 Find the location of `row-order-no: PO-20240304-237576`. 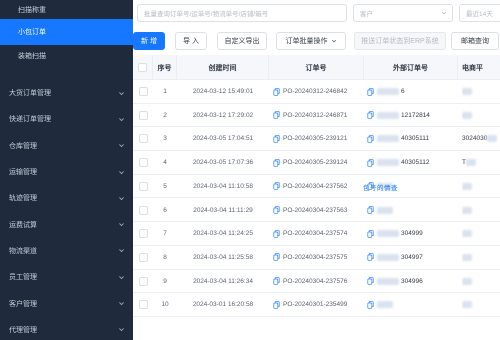

row-order-no: PO-20240304-237576 is located at coordinates (315, 281).